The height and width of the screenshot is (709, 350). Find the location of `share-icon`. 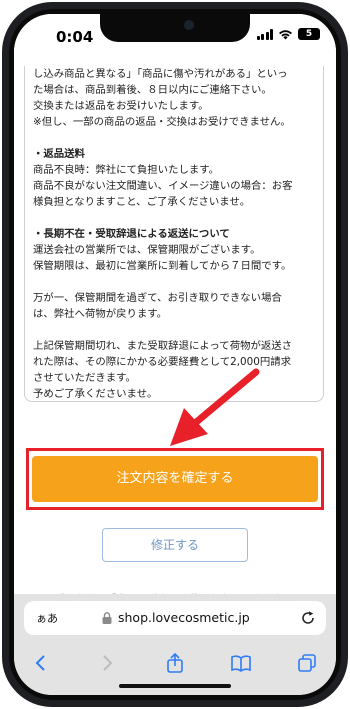

share-icon is located at coordinates (175, 663).